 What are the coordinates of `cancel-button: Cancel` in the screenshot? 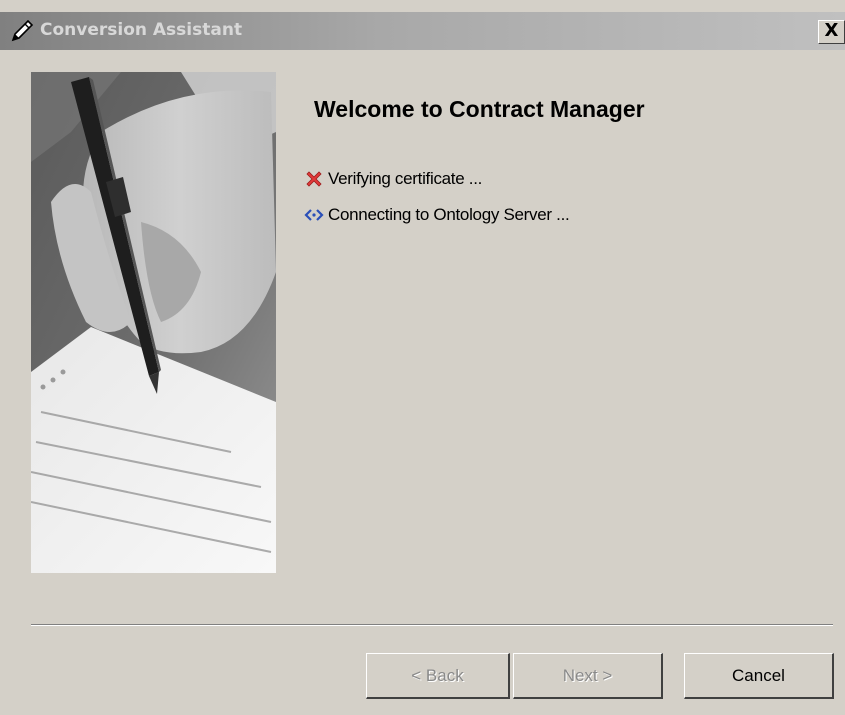 It's located at (759, 676).